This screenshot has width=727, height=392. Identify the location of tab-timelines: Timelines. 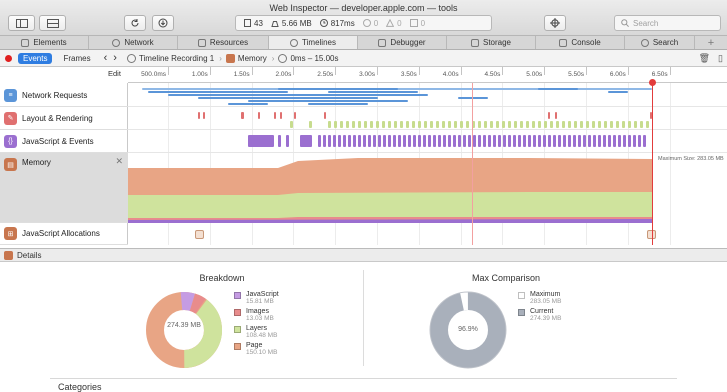
(313, 42).